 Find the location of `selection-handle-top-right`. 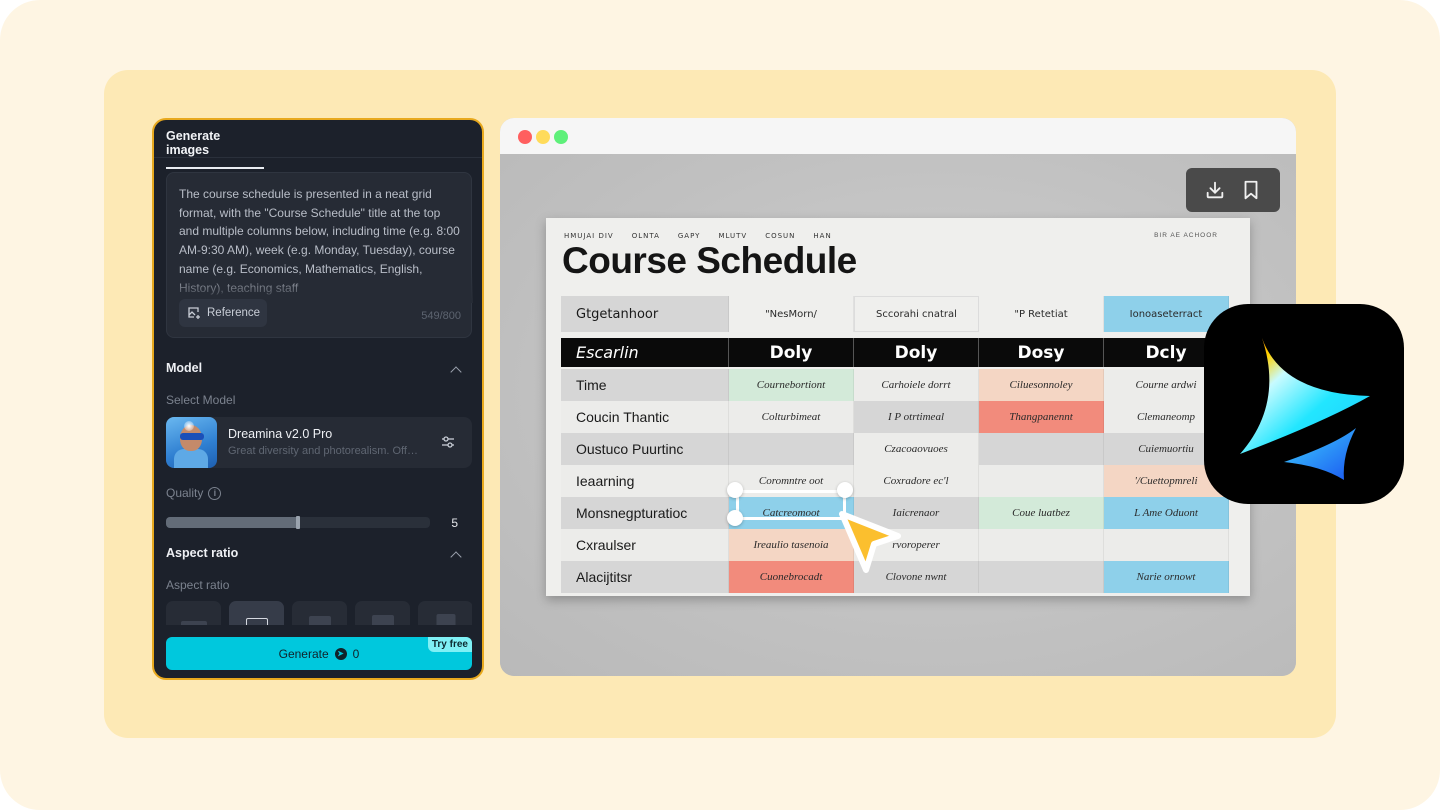

selection-handle-top-right is located at coordinates (845, 490).